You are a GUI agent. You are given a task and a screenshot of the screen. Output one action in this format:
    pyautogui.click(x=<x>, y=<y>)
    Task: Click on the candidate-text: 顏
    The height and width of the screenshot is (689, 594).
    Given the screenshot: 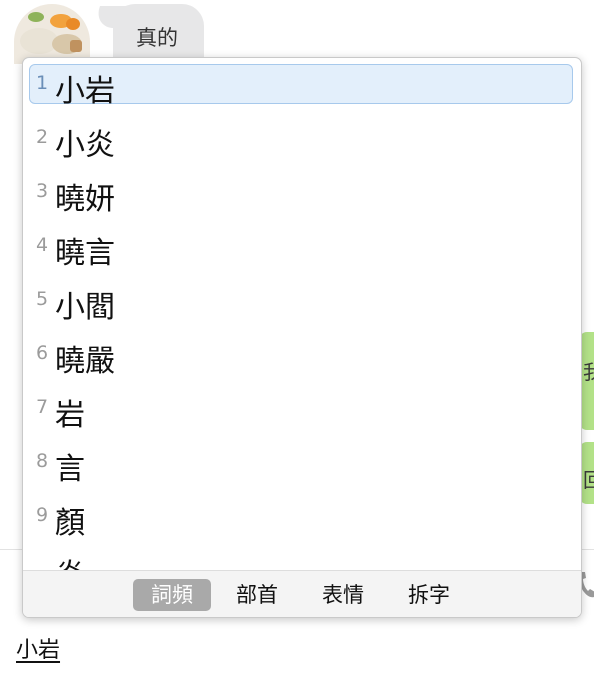 What is the action you would take?
    pyautogui.click(x=70, y=523)
    